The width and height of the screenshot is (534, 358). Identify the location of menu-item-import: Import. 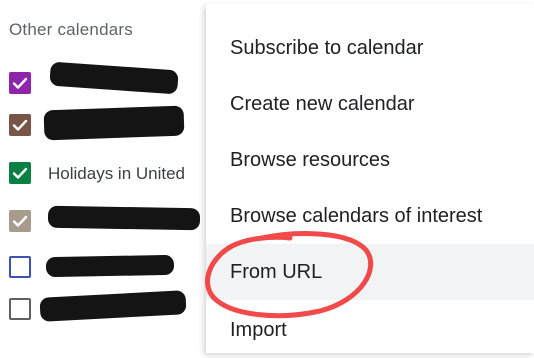
(370, 330).